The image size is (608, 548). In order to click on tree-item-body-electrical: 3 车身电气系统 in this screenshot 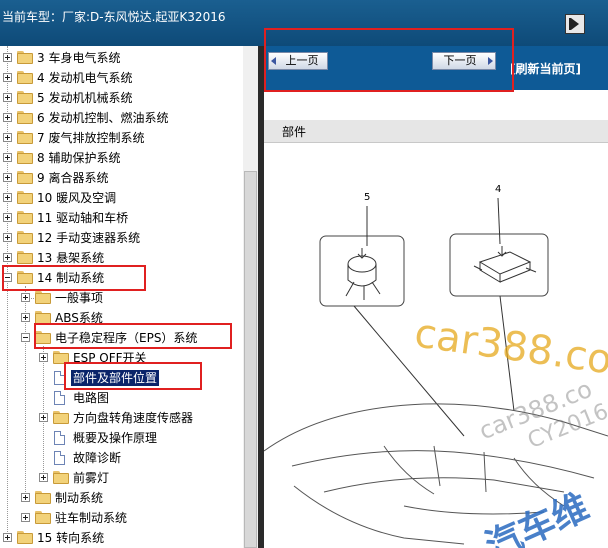, I will do `click(120, 58)`.